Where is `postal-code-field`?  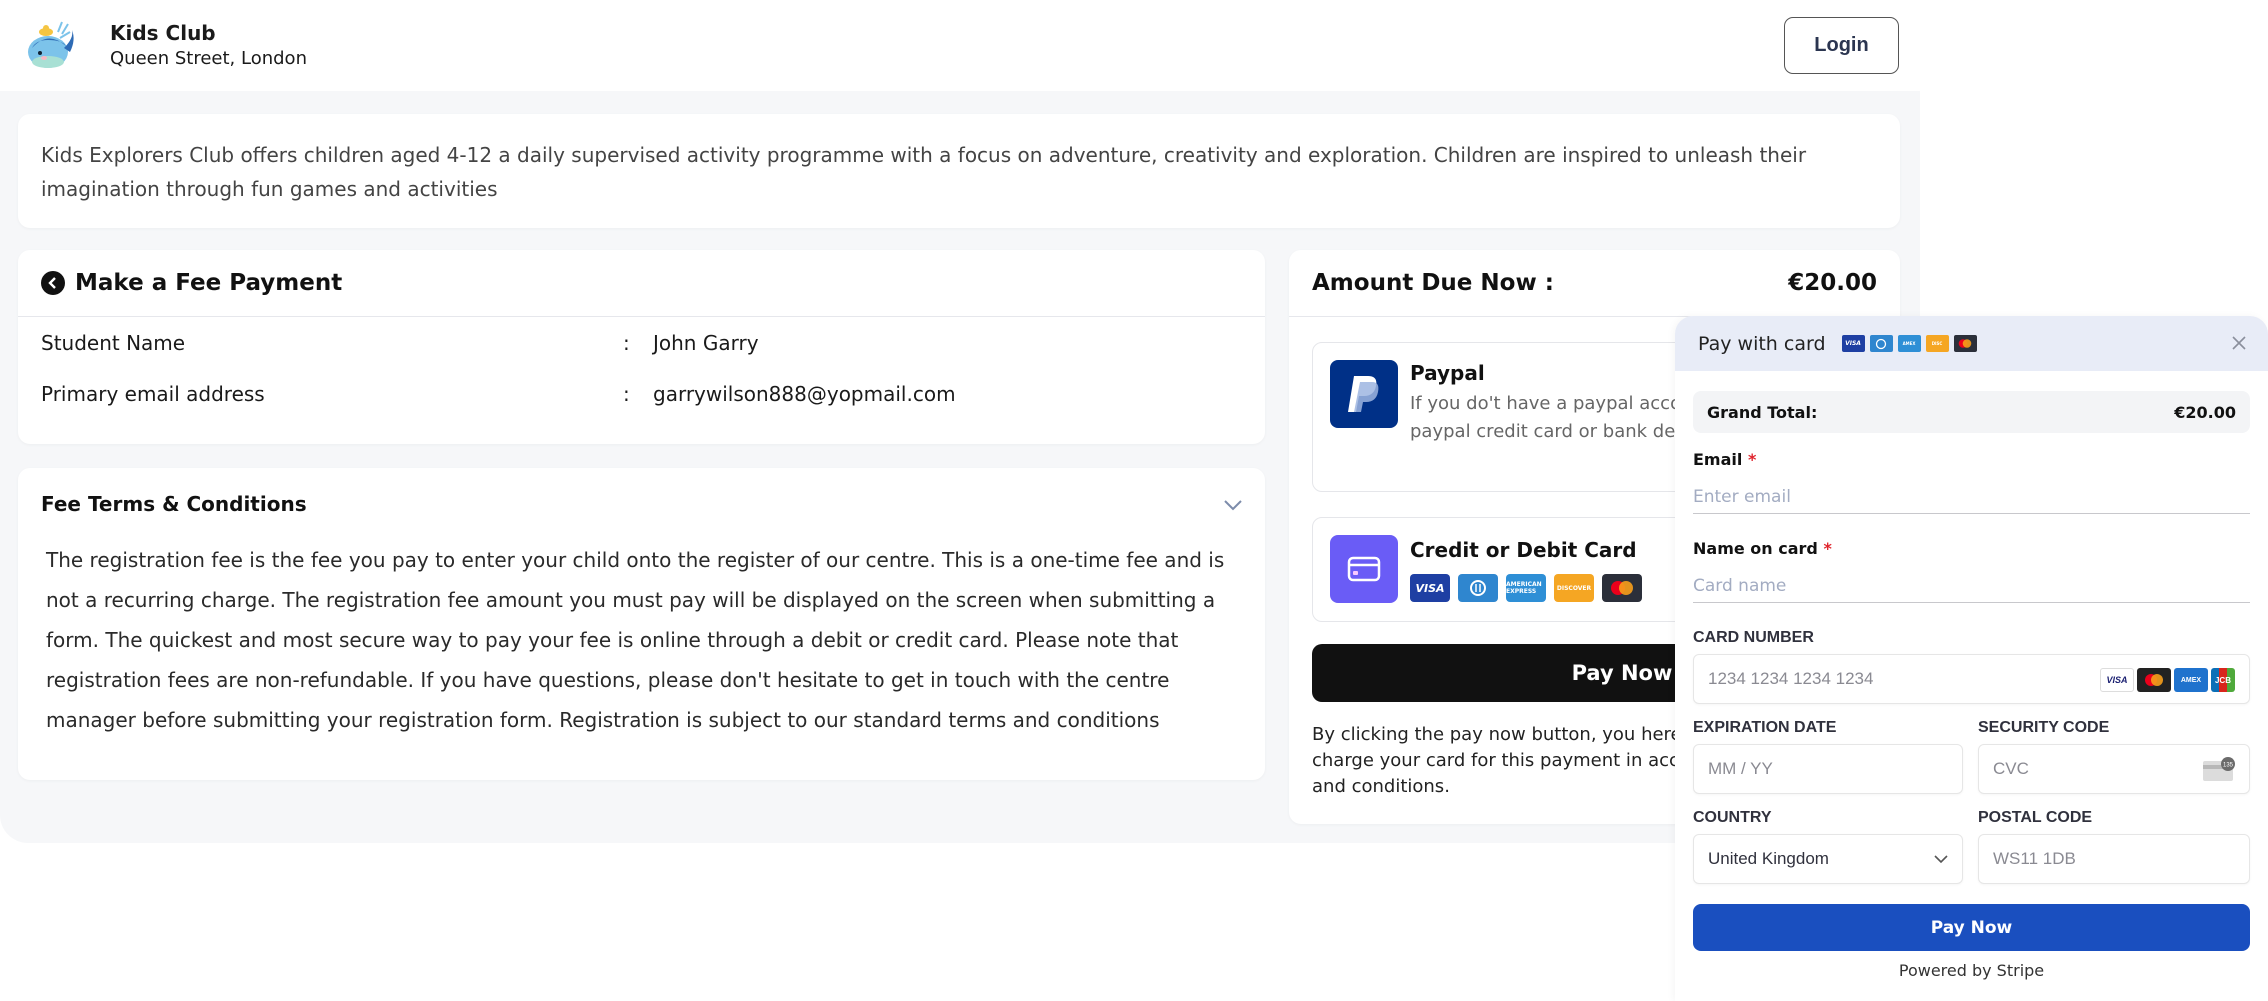
postal-code-field is located at coordinates (2114, 859).